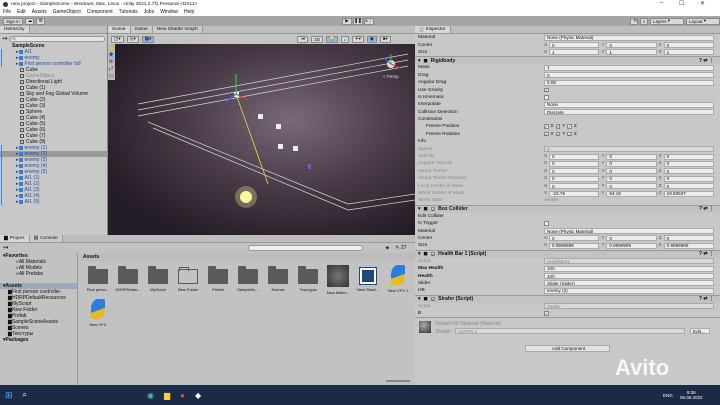 This screenshot has width=720, height=405. What do you see at coordinates (391, 76) in the screenshot?
I see `persp-label: < Persp` at bounding box center [391, 76].